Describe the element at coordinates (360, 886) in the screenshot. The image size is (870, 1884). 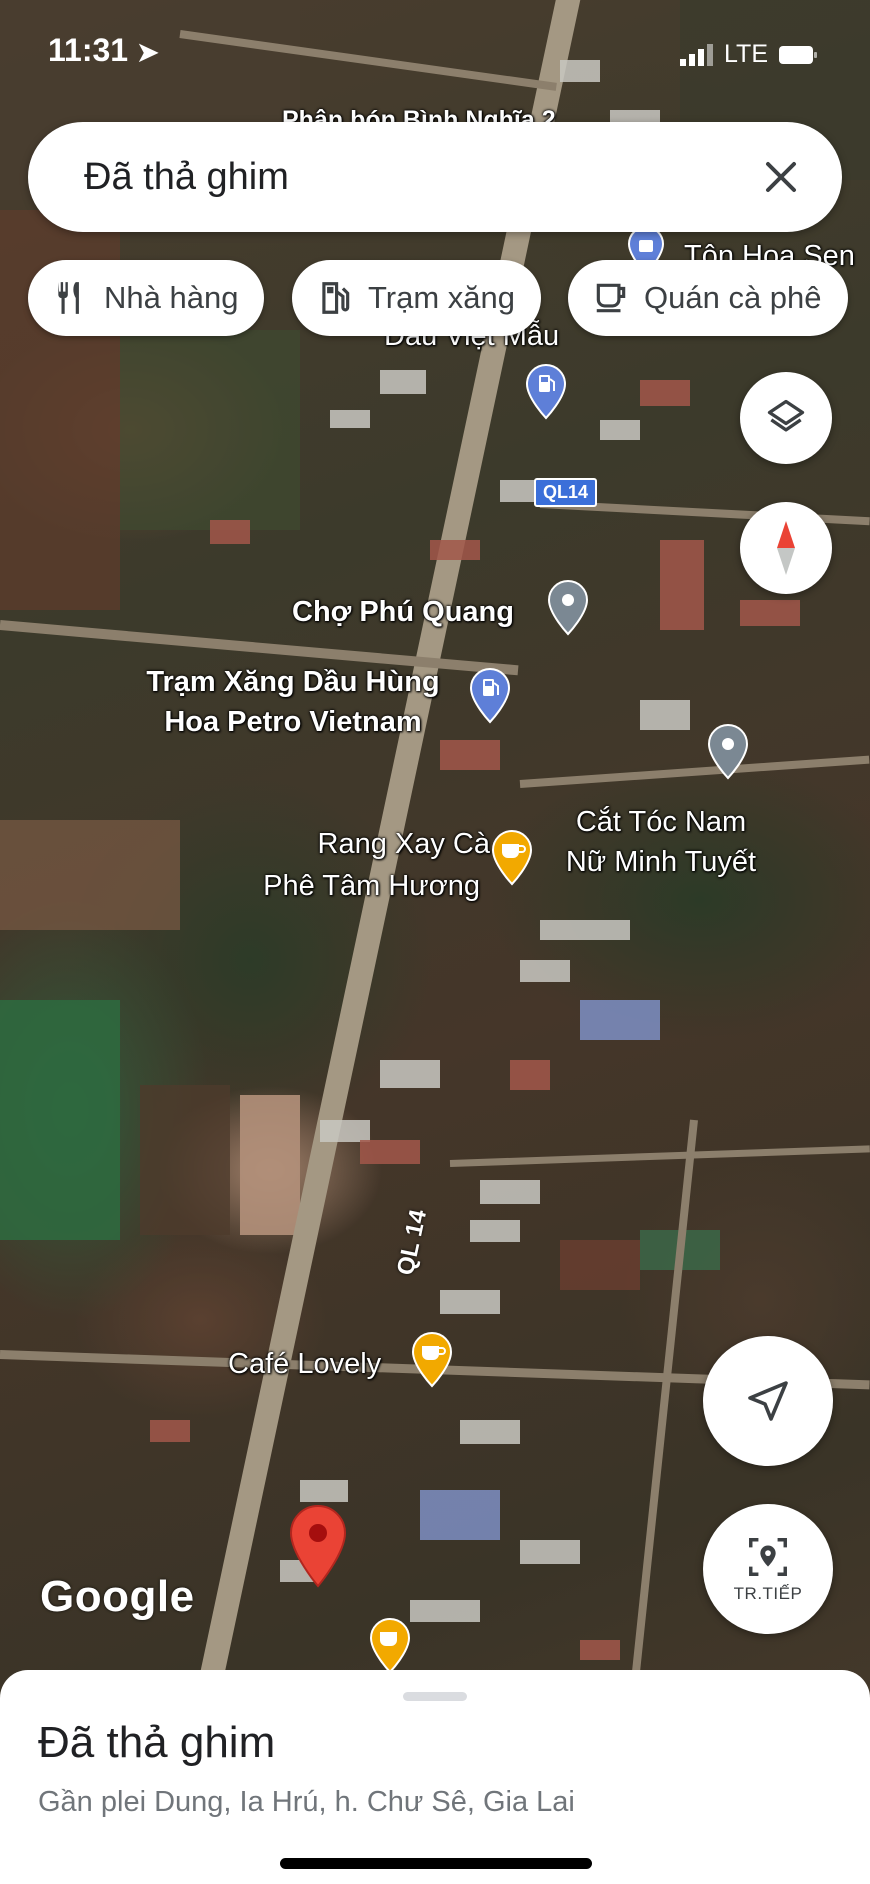
I see `map-label-rang-xay-2: Phê Tâm Hương` at that location.